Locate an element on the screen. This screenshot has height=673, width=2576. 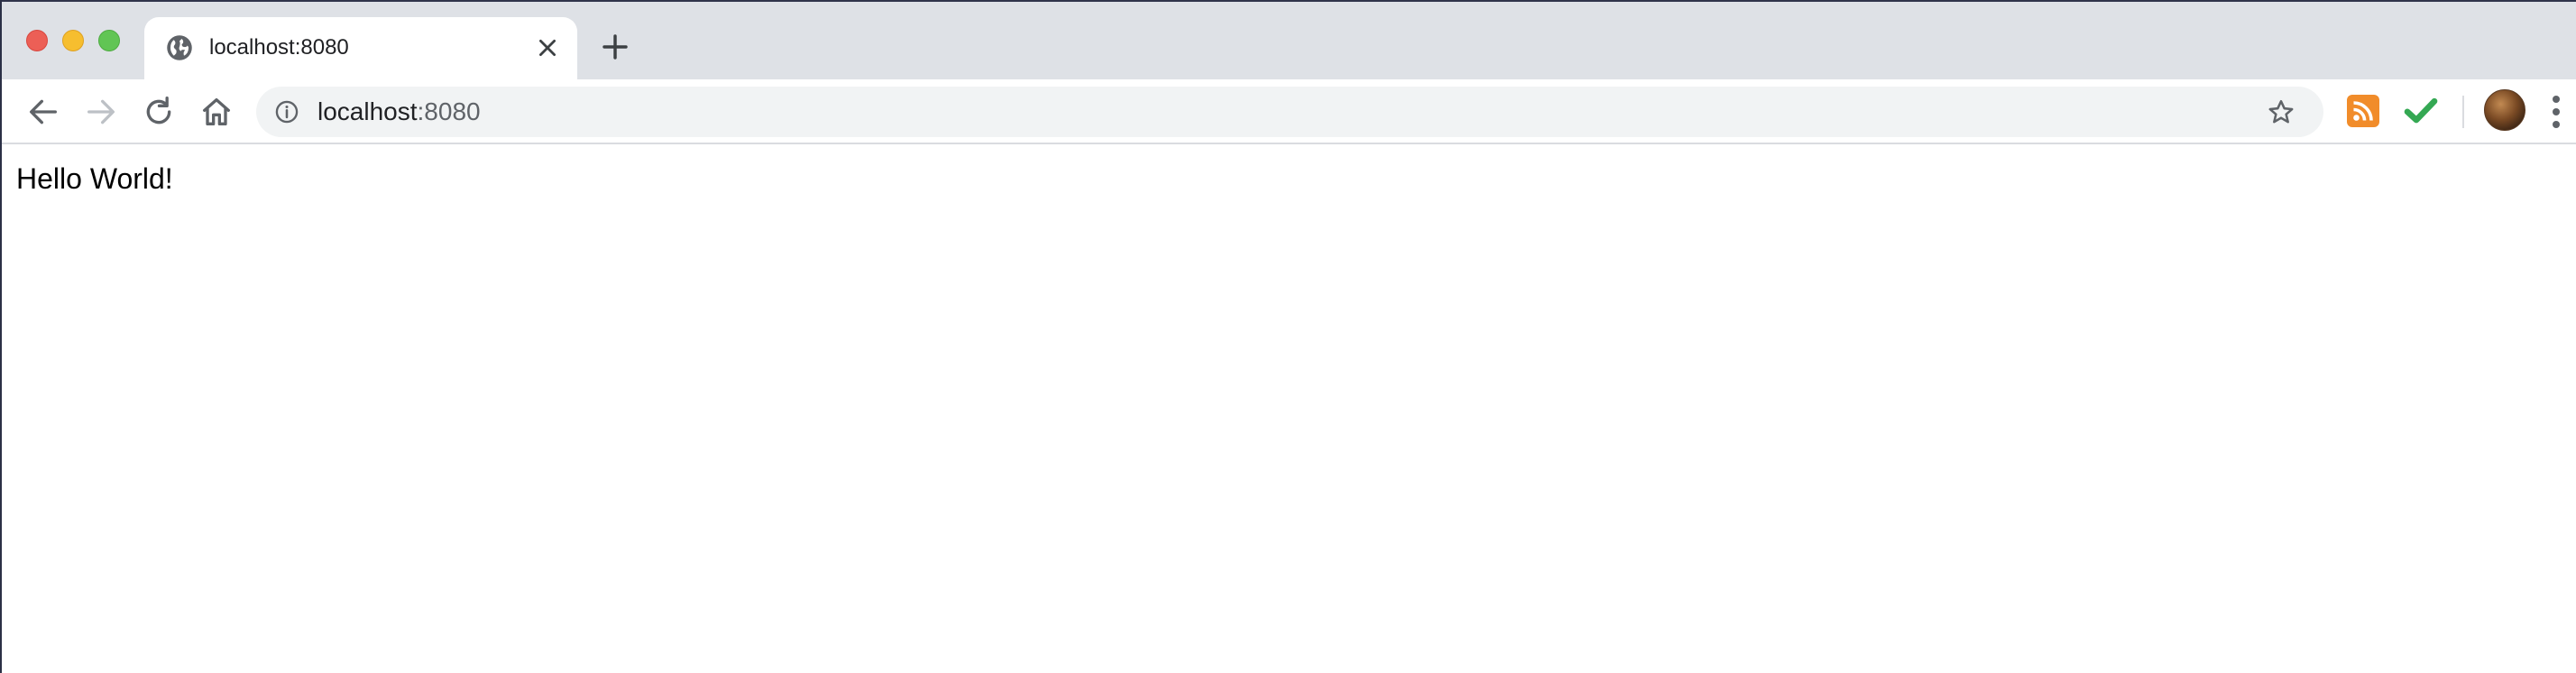
tab-strip: localhost:8080 is located at coordinates (1289, 40).